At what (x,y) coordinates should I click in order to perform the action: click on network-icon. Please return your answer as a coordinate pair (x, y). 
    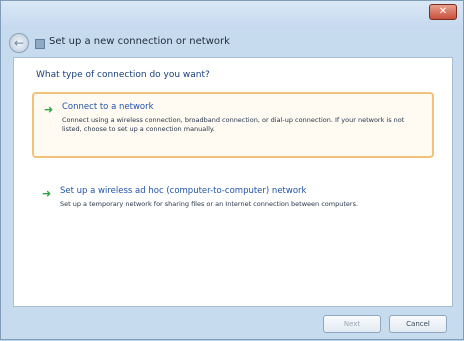
    Looking at the image, I should click on (40, 44).